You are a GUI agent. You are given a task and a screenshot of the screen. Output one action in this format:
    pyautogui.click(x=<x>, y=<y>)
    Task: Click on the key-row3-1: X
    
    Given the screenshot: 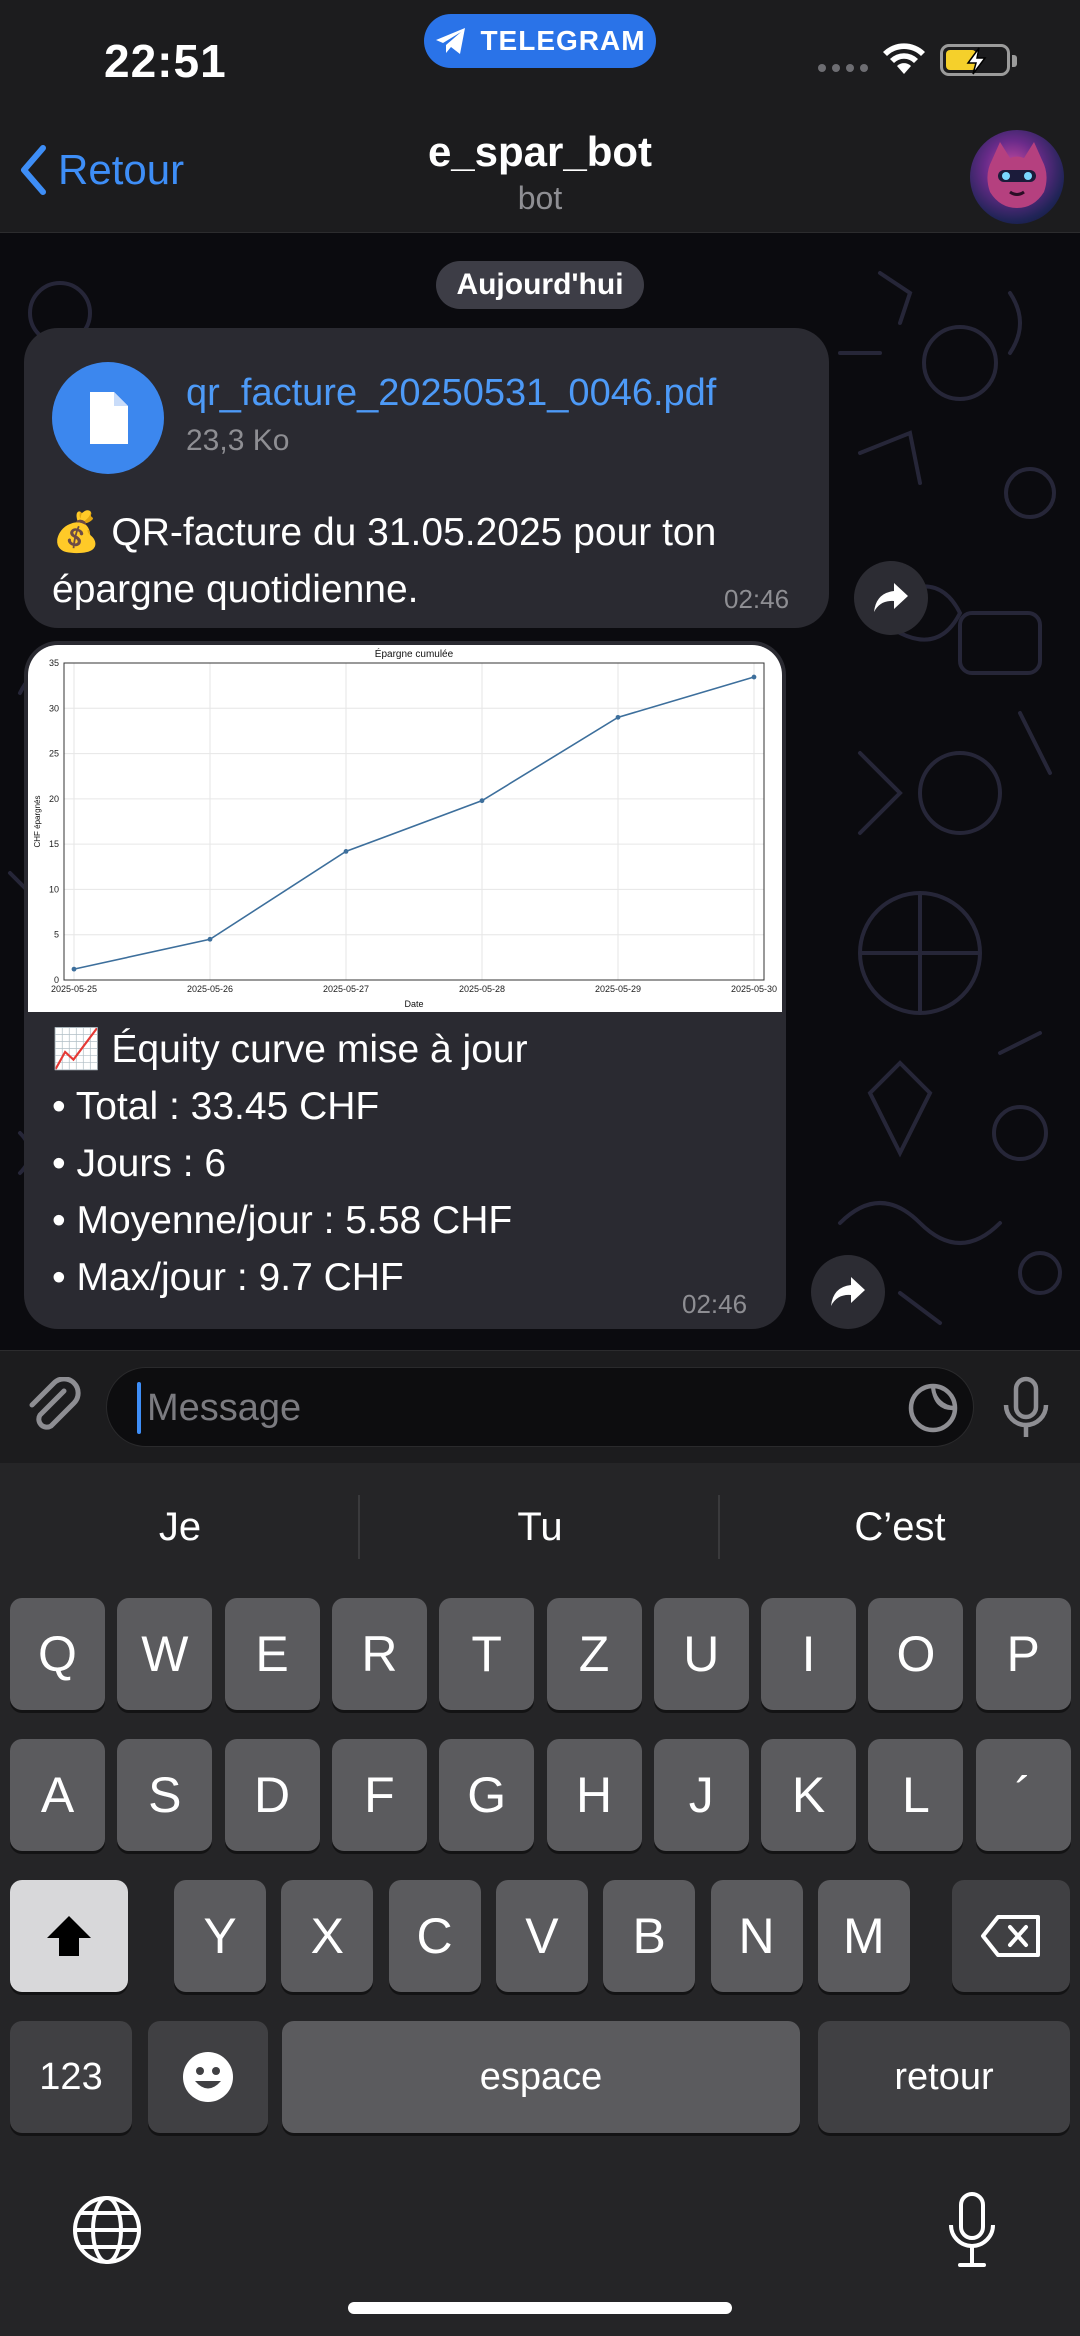 What is the action you would take?
    pyautogui.click(x=327, y=1936)
    